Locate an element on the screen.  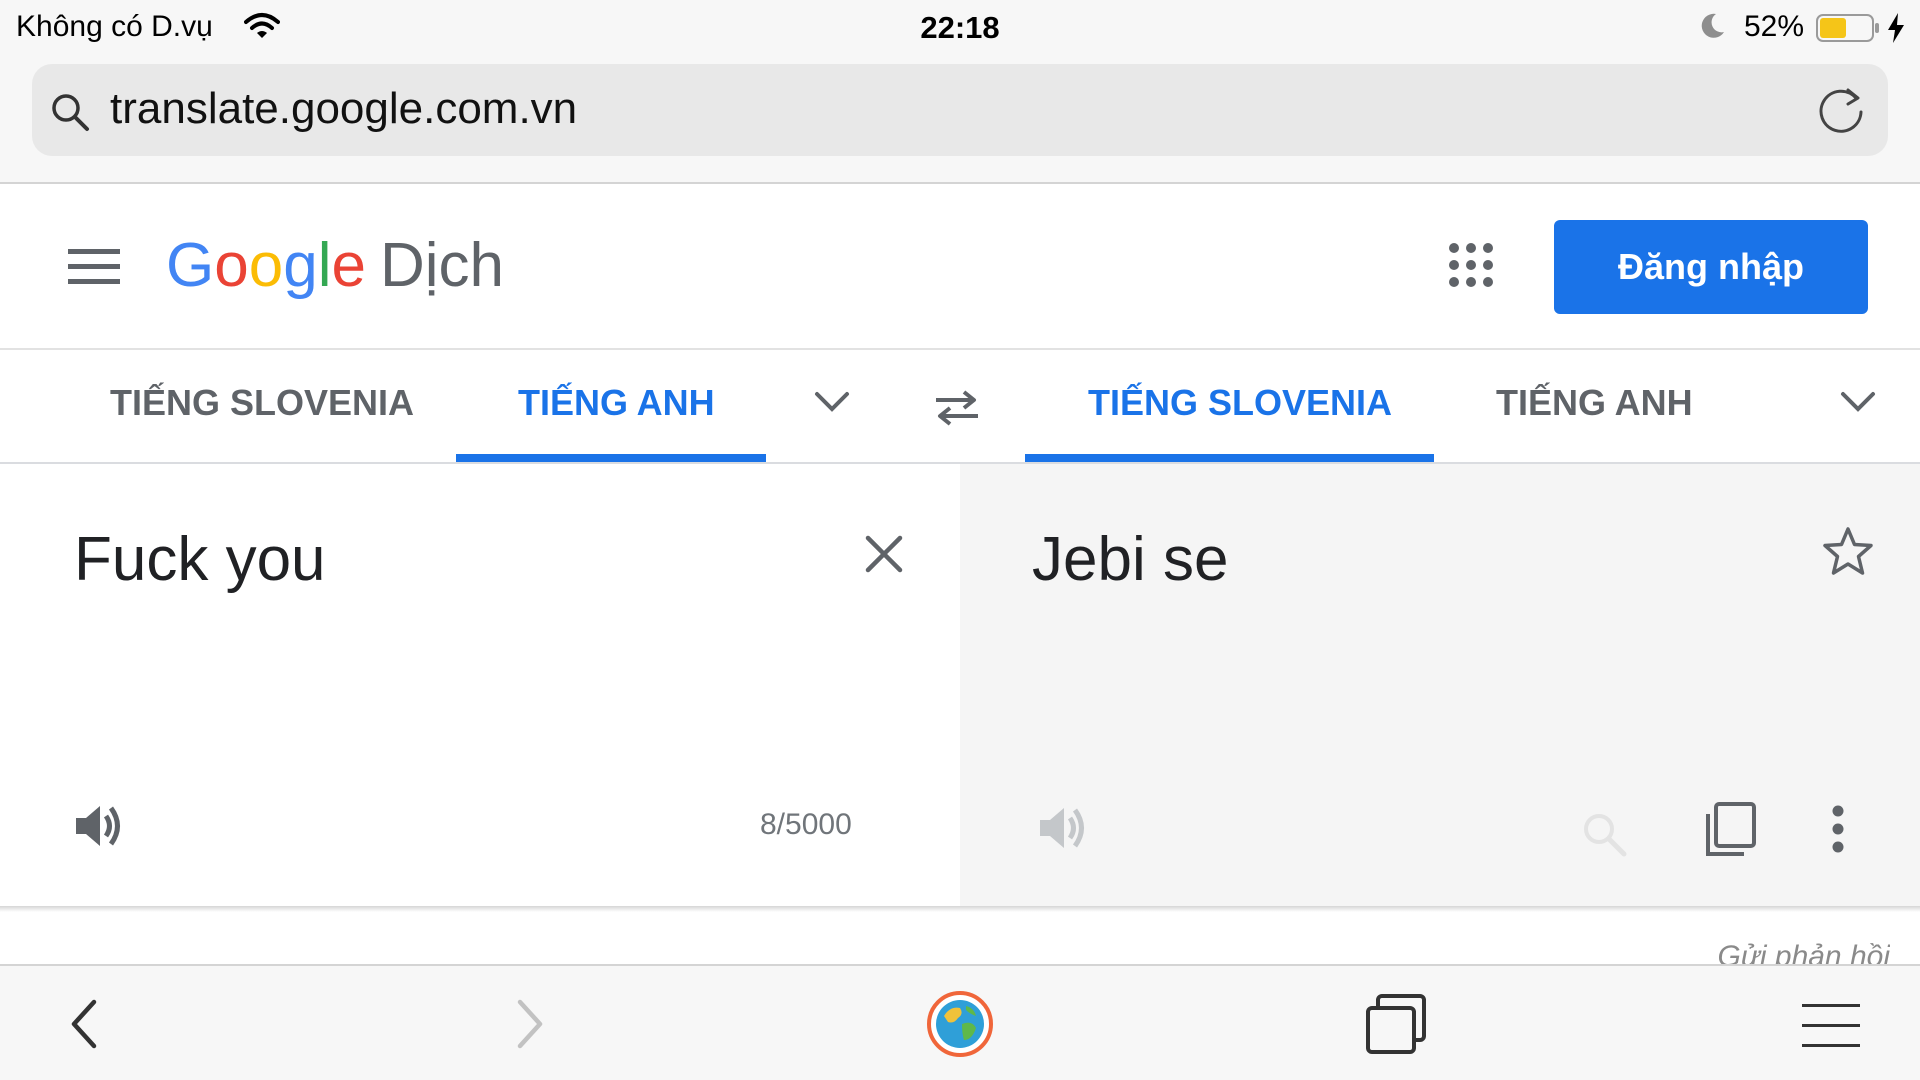
copy-icon is located at coordinates (1730, 832).